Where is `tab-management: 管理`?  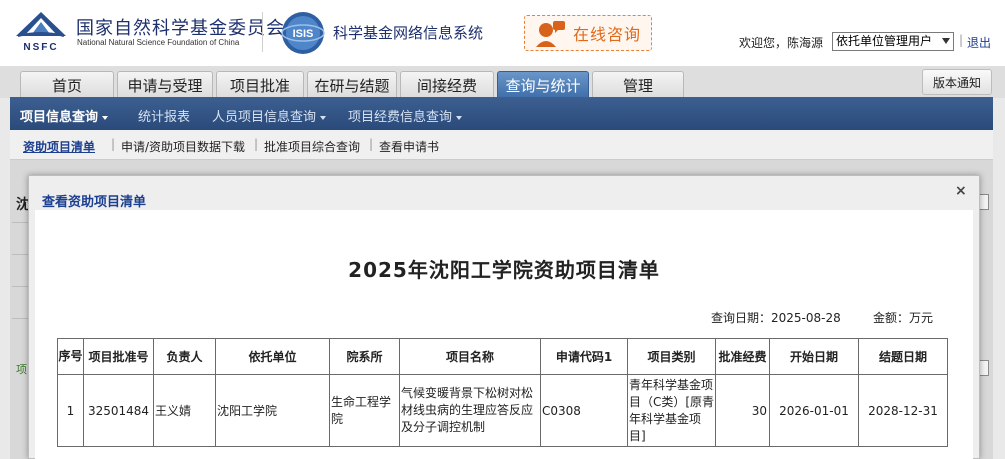
tab-management: 管理 is located at coordinates (638, 84).